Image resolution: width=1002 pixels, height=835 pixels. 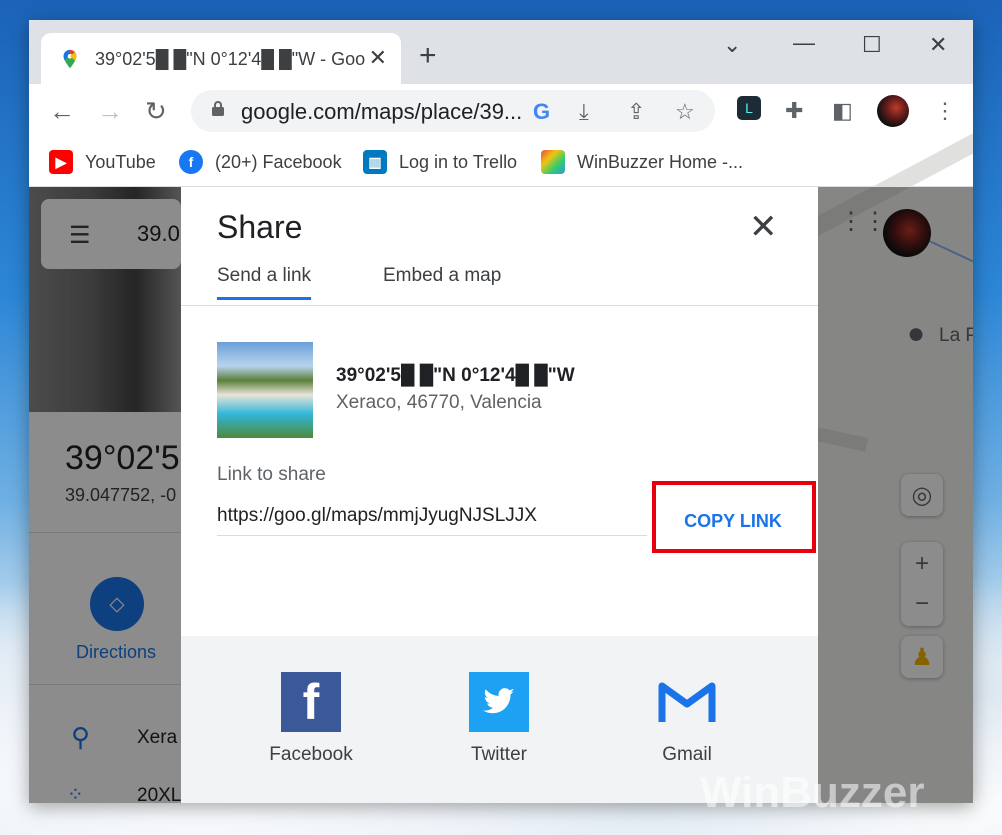 I want to click on extension-icon: L, so click(x=749, y=108).